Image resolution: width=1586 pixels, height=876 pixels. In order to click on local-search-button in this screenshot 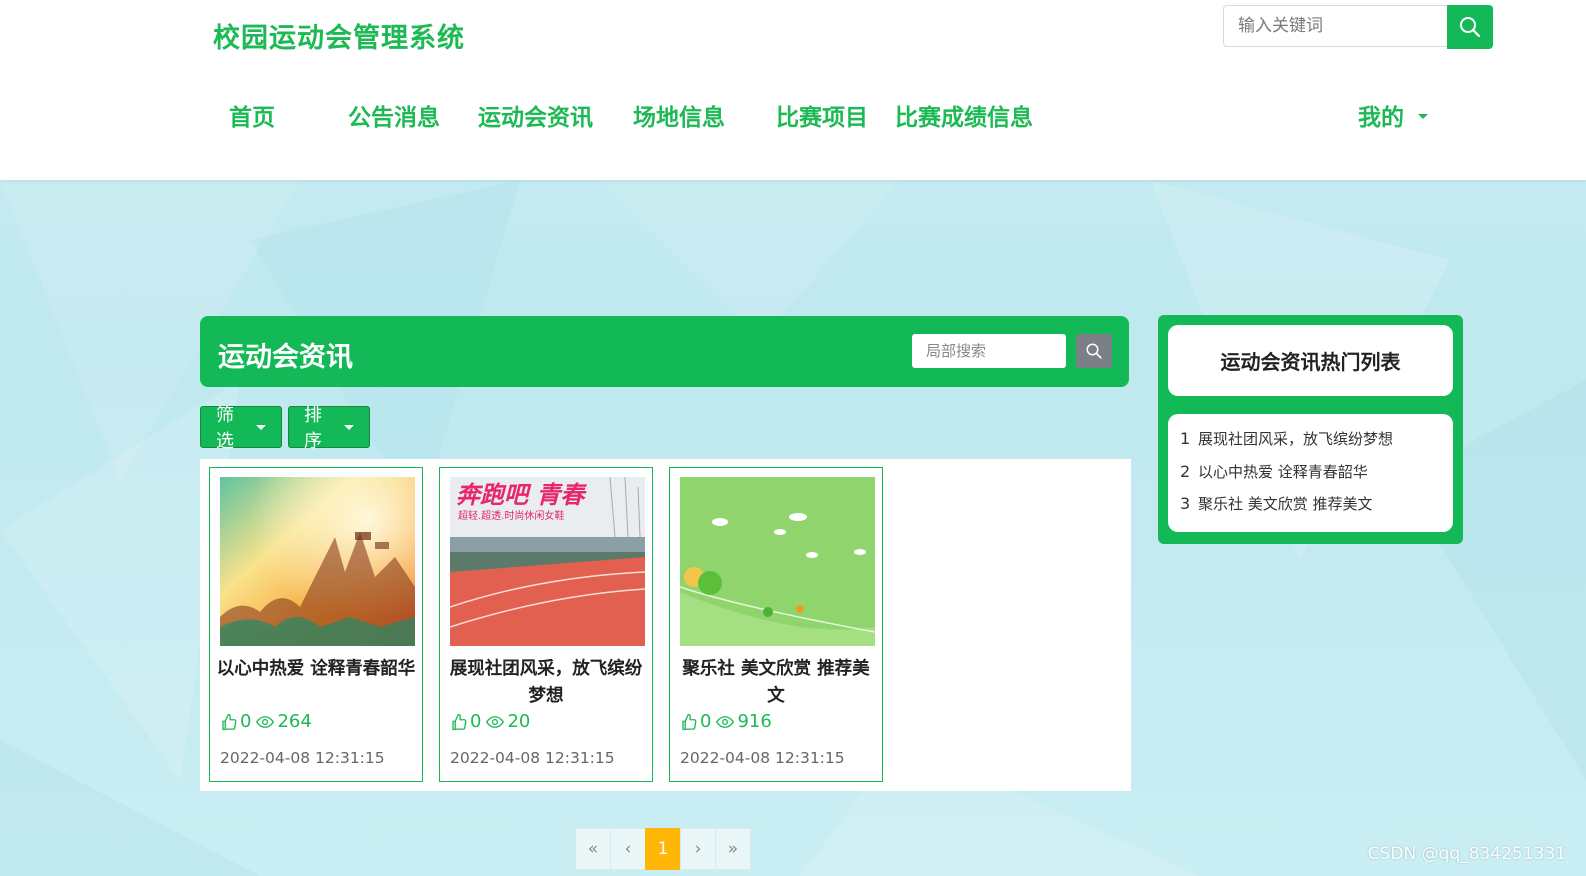, I will do `click(1094, 351)`.